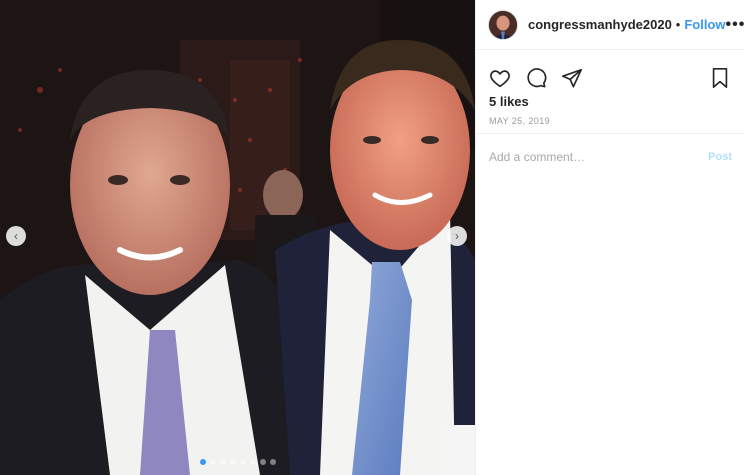 The height and width of the screenshot is (475, 744). I want to click on chevron-right-icon: ›, so click(457, 236).